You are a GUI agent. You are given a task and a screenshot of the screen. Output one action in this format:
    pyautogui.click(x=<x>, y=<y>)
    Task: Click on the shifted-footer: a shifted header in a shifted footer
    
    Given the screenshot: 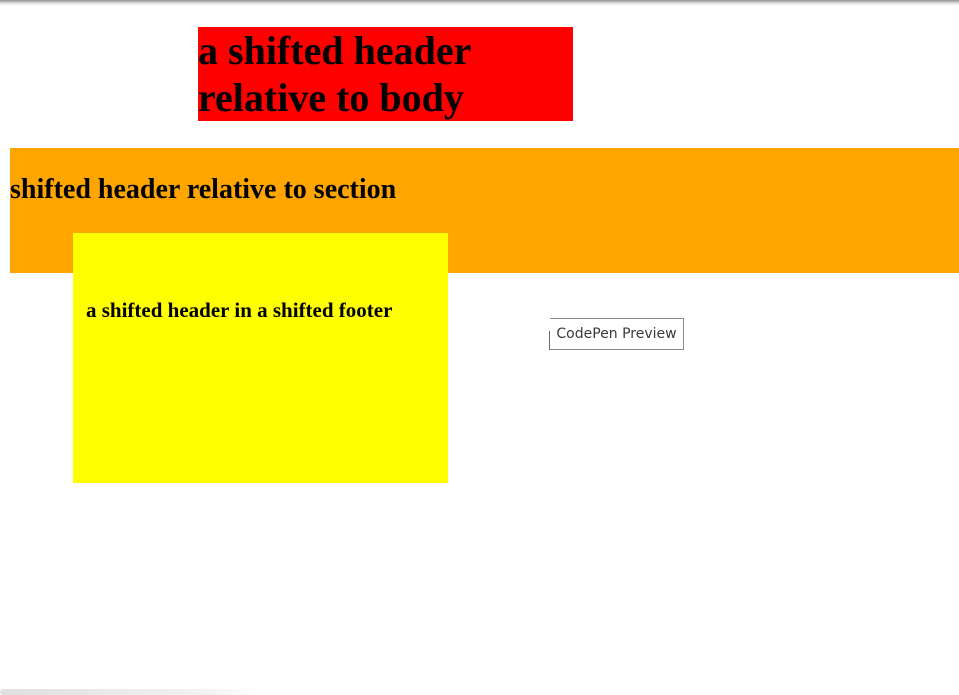 What is the action you would take?
    pyautogui.click(x=260, y=358)
    